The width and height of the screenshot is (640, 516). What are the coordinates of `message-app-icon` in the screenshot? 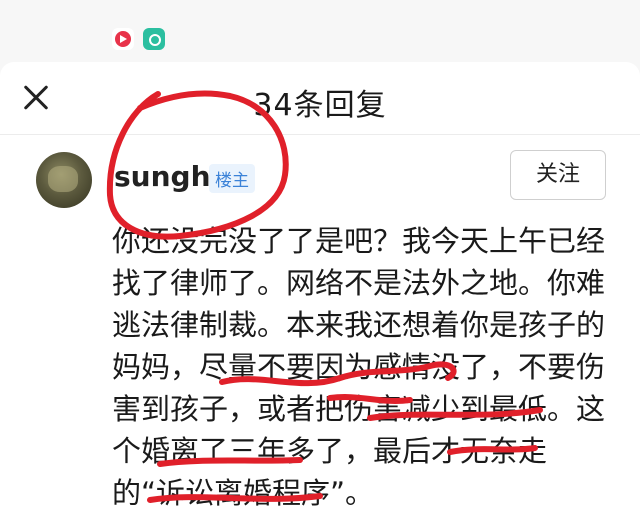 It's located at (154, 39).